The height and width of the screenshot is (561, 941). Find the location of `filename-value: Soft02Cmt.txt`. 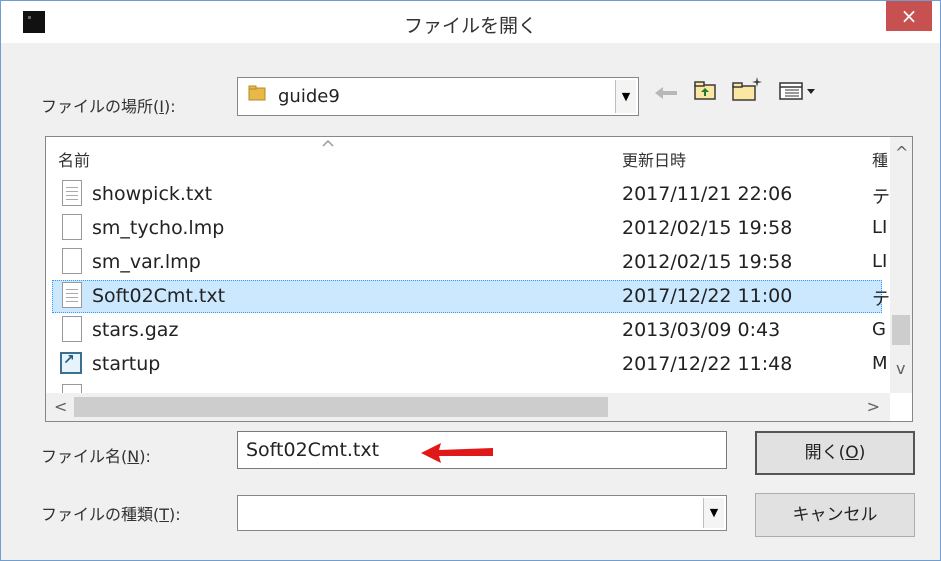

filename-value: Soft02Cmt.txt is located at coordinates (313, 450).